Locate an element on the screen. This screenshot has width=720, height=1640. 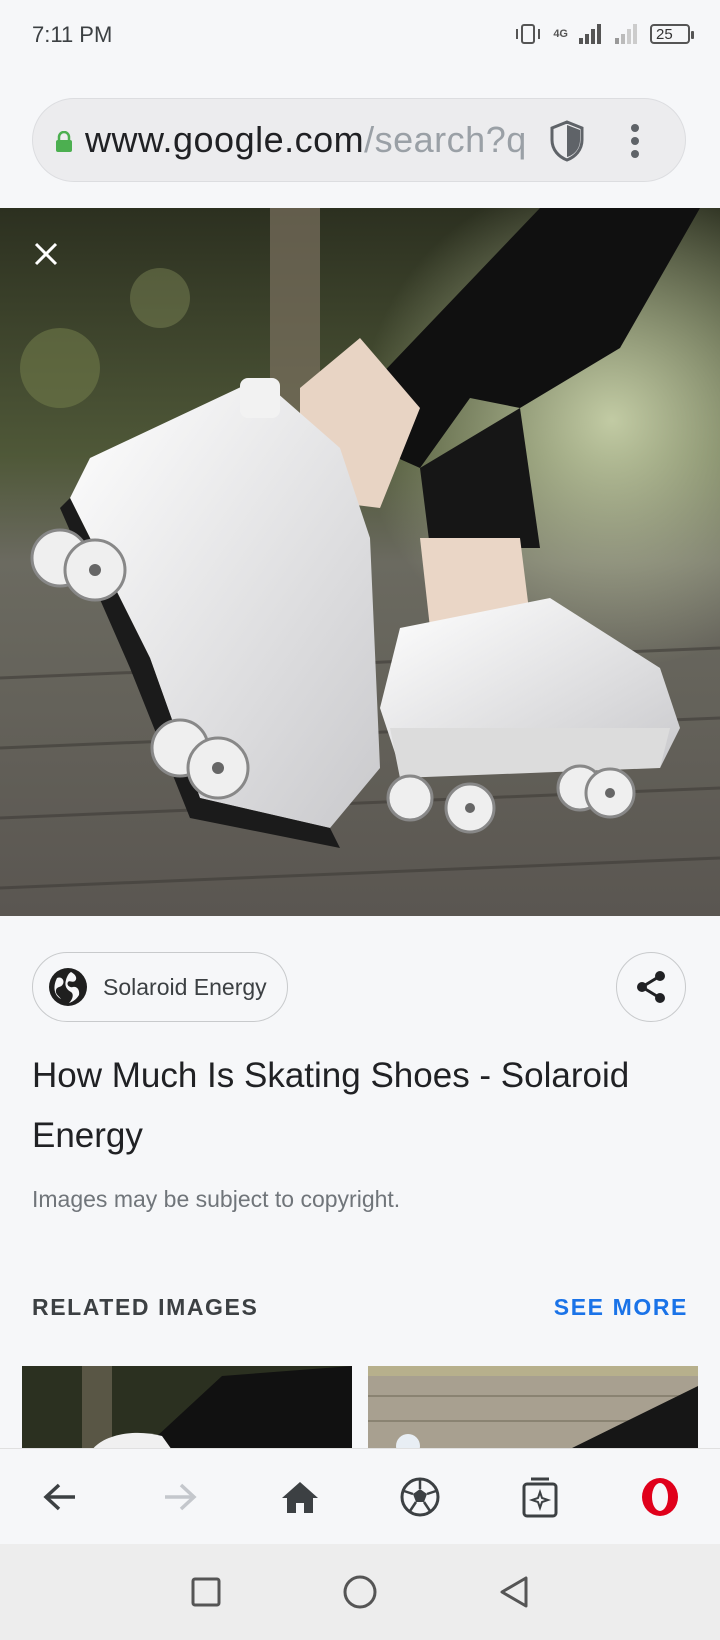
related-images-heading: RELATED IMAGES is located at coordinates (145, 1307).